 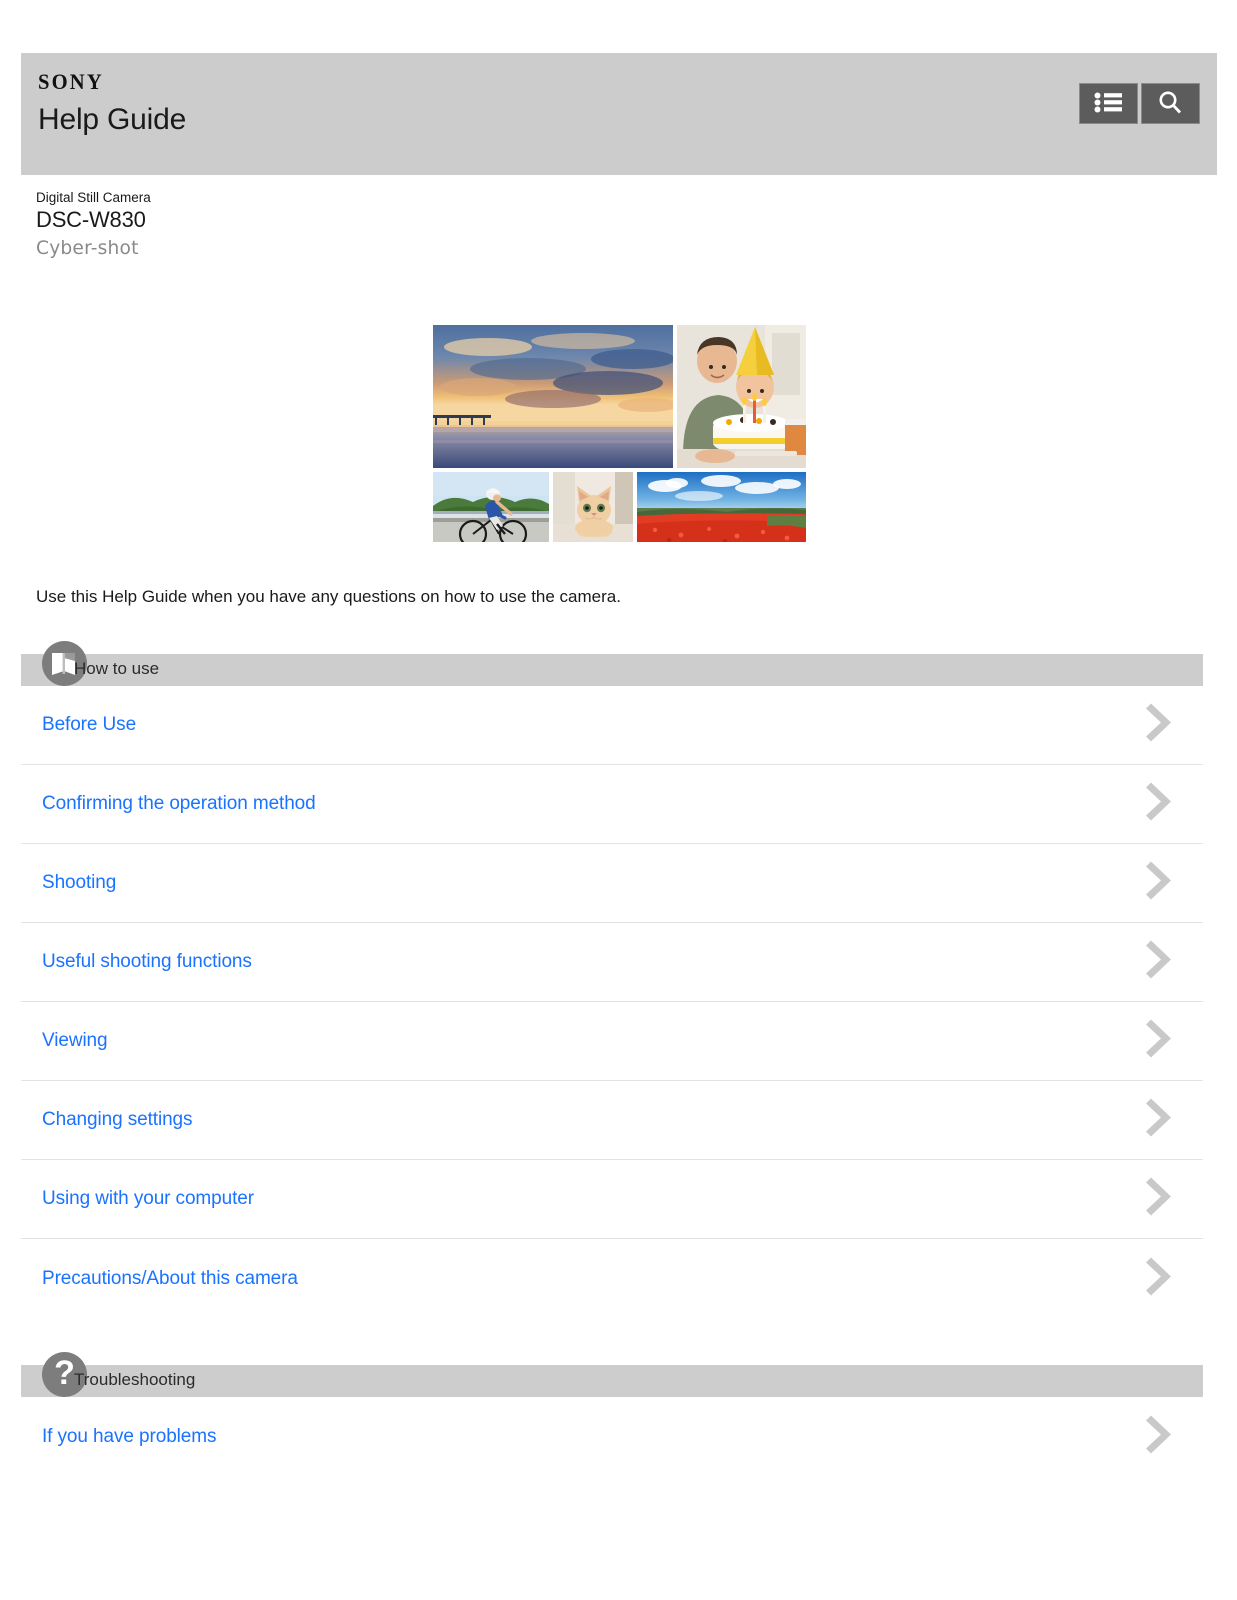 I want to click on road-cyclist-image, so click(x=490, y=507).